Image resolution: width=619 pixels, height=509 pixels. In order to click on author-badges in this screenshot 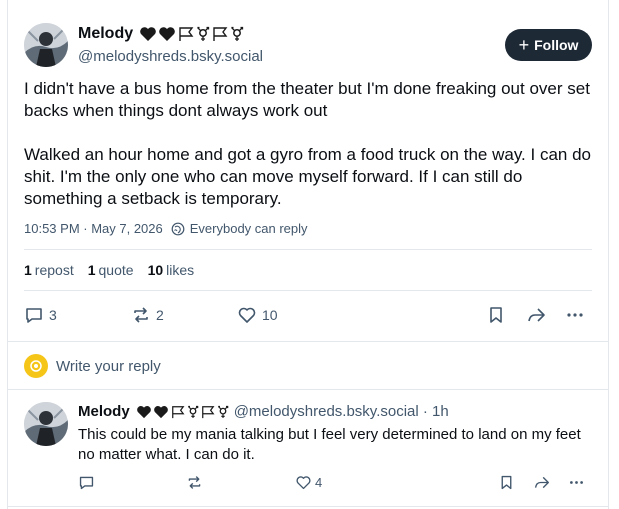, I will do `click(191, 34)`.